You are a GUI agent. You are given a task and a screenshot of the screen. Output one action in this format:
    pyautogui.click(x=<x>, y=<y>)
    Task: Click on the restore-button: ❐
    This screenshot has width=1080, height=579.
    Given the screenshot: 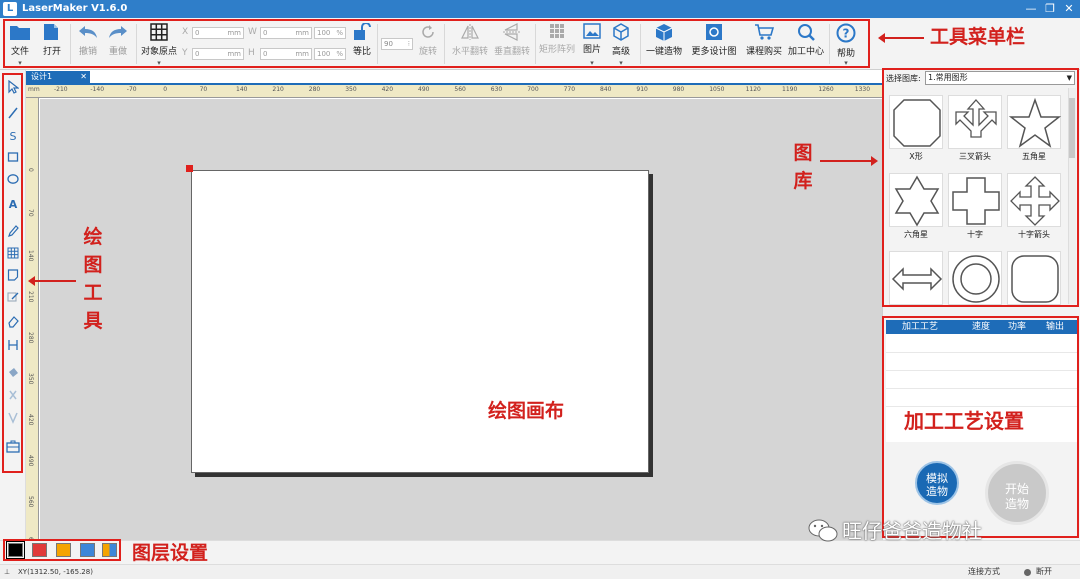 What is the action you would take?
    pyautogui.click(x=1050, y=8)
    